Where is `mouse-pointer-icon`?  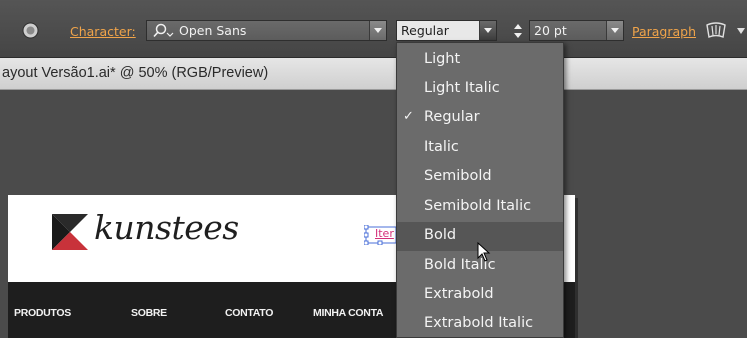
mouse-pointer-icon is located at coordinates (484, 252).